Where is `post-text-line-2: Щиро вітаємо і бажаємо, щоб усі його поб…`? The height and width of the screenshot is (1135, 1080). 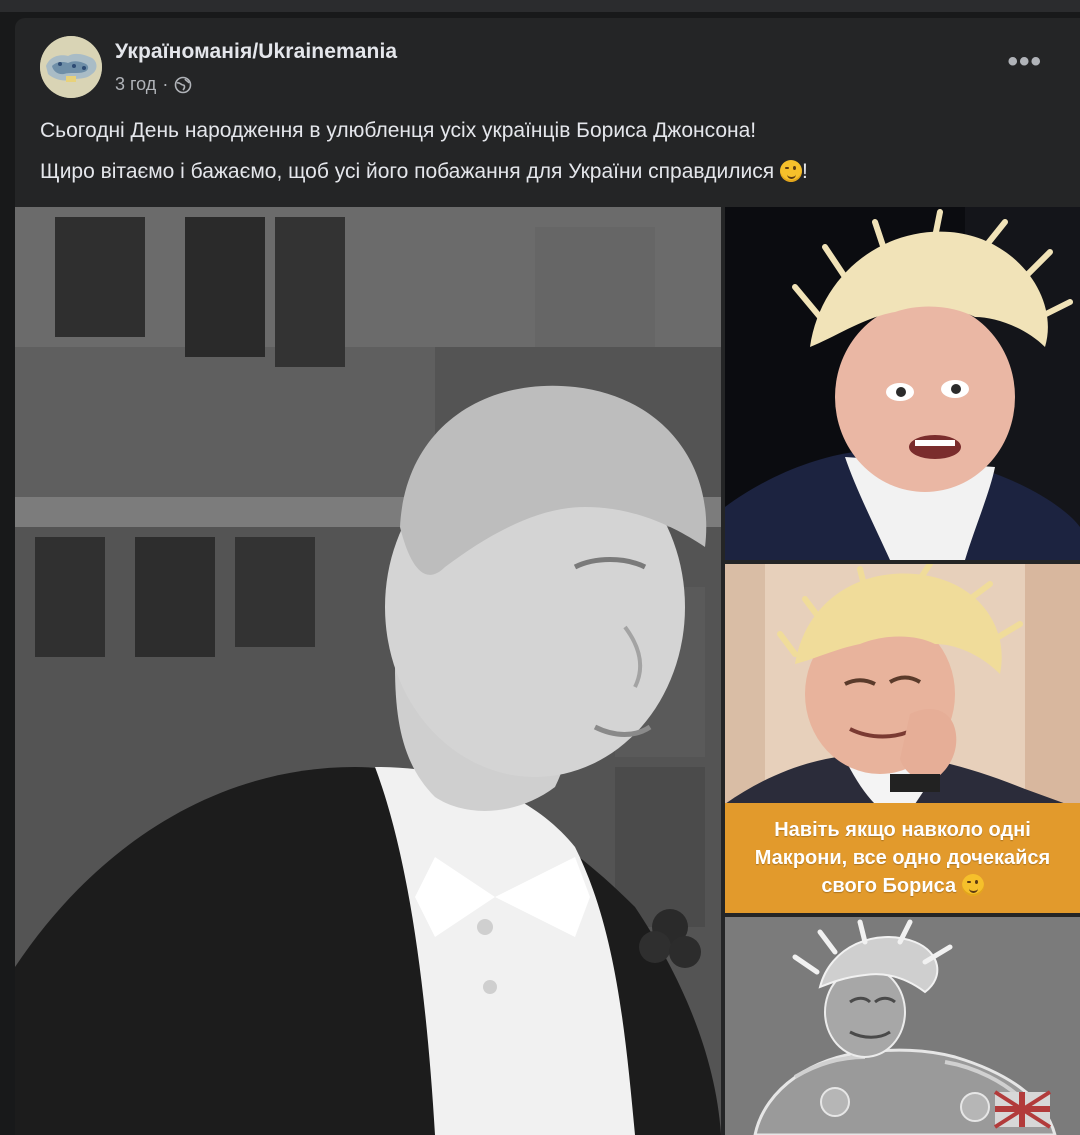
post-text-line-2: Щиро вітаємо і бажаємо, щоб усі його поб… is located at coordinates (550, 171).